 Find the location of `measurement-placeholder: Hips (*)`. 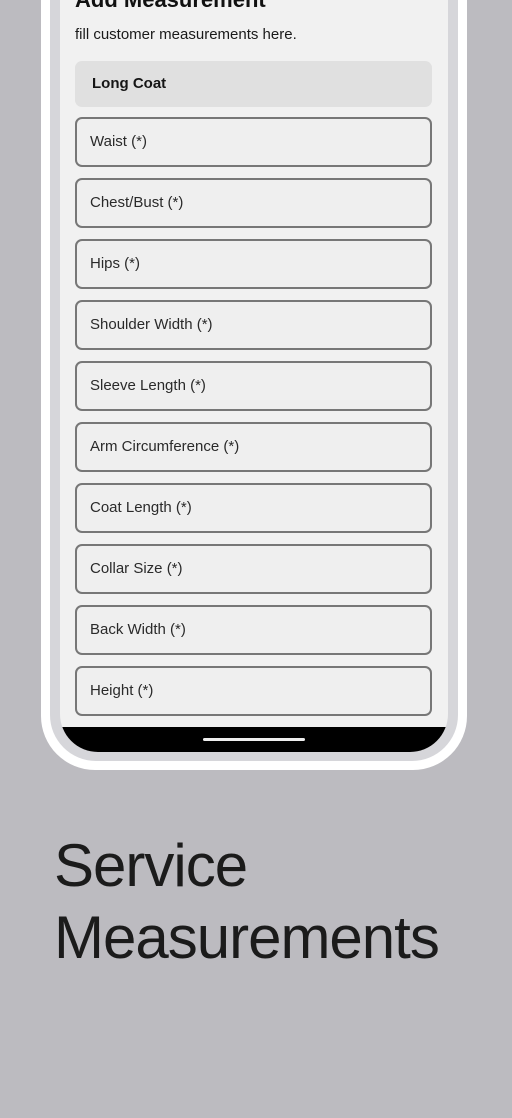

measurement-placeholder: Hips (*) is located at coordinates (115, 263).